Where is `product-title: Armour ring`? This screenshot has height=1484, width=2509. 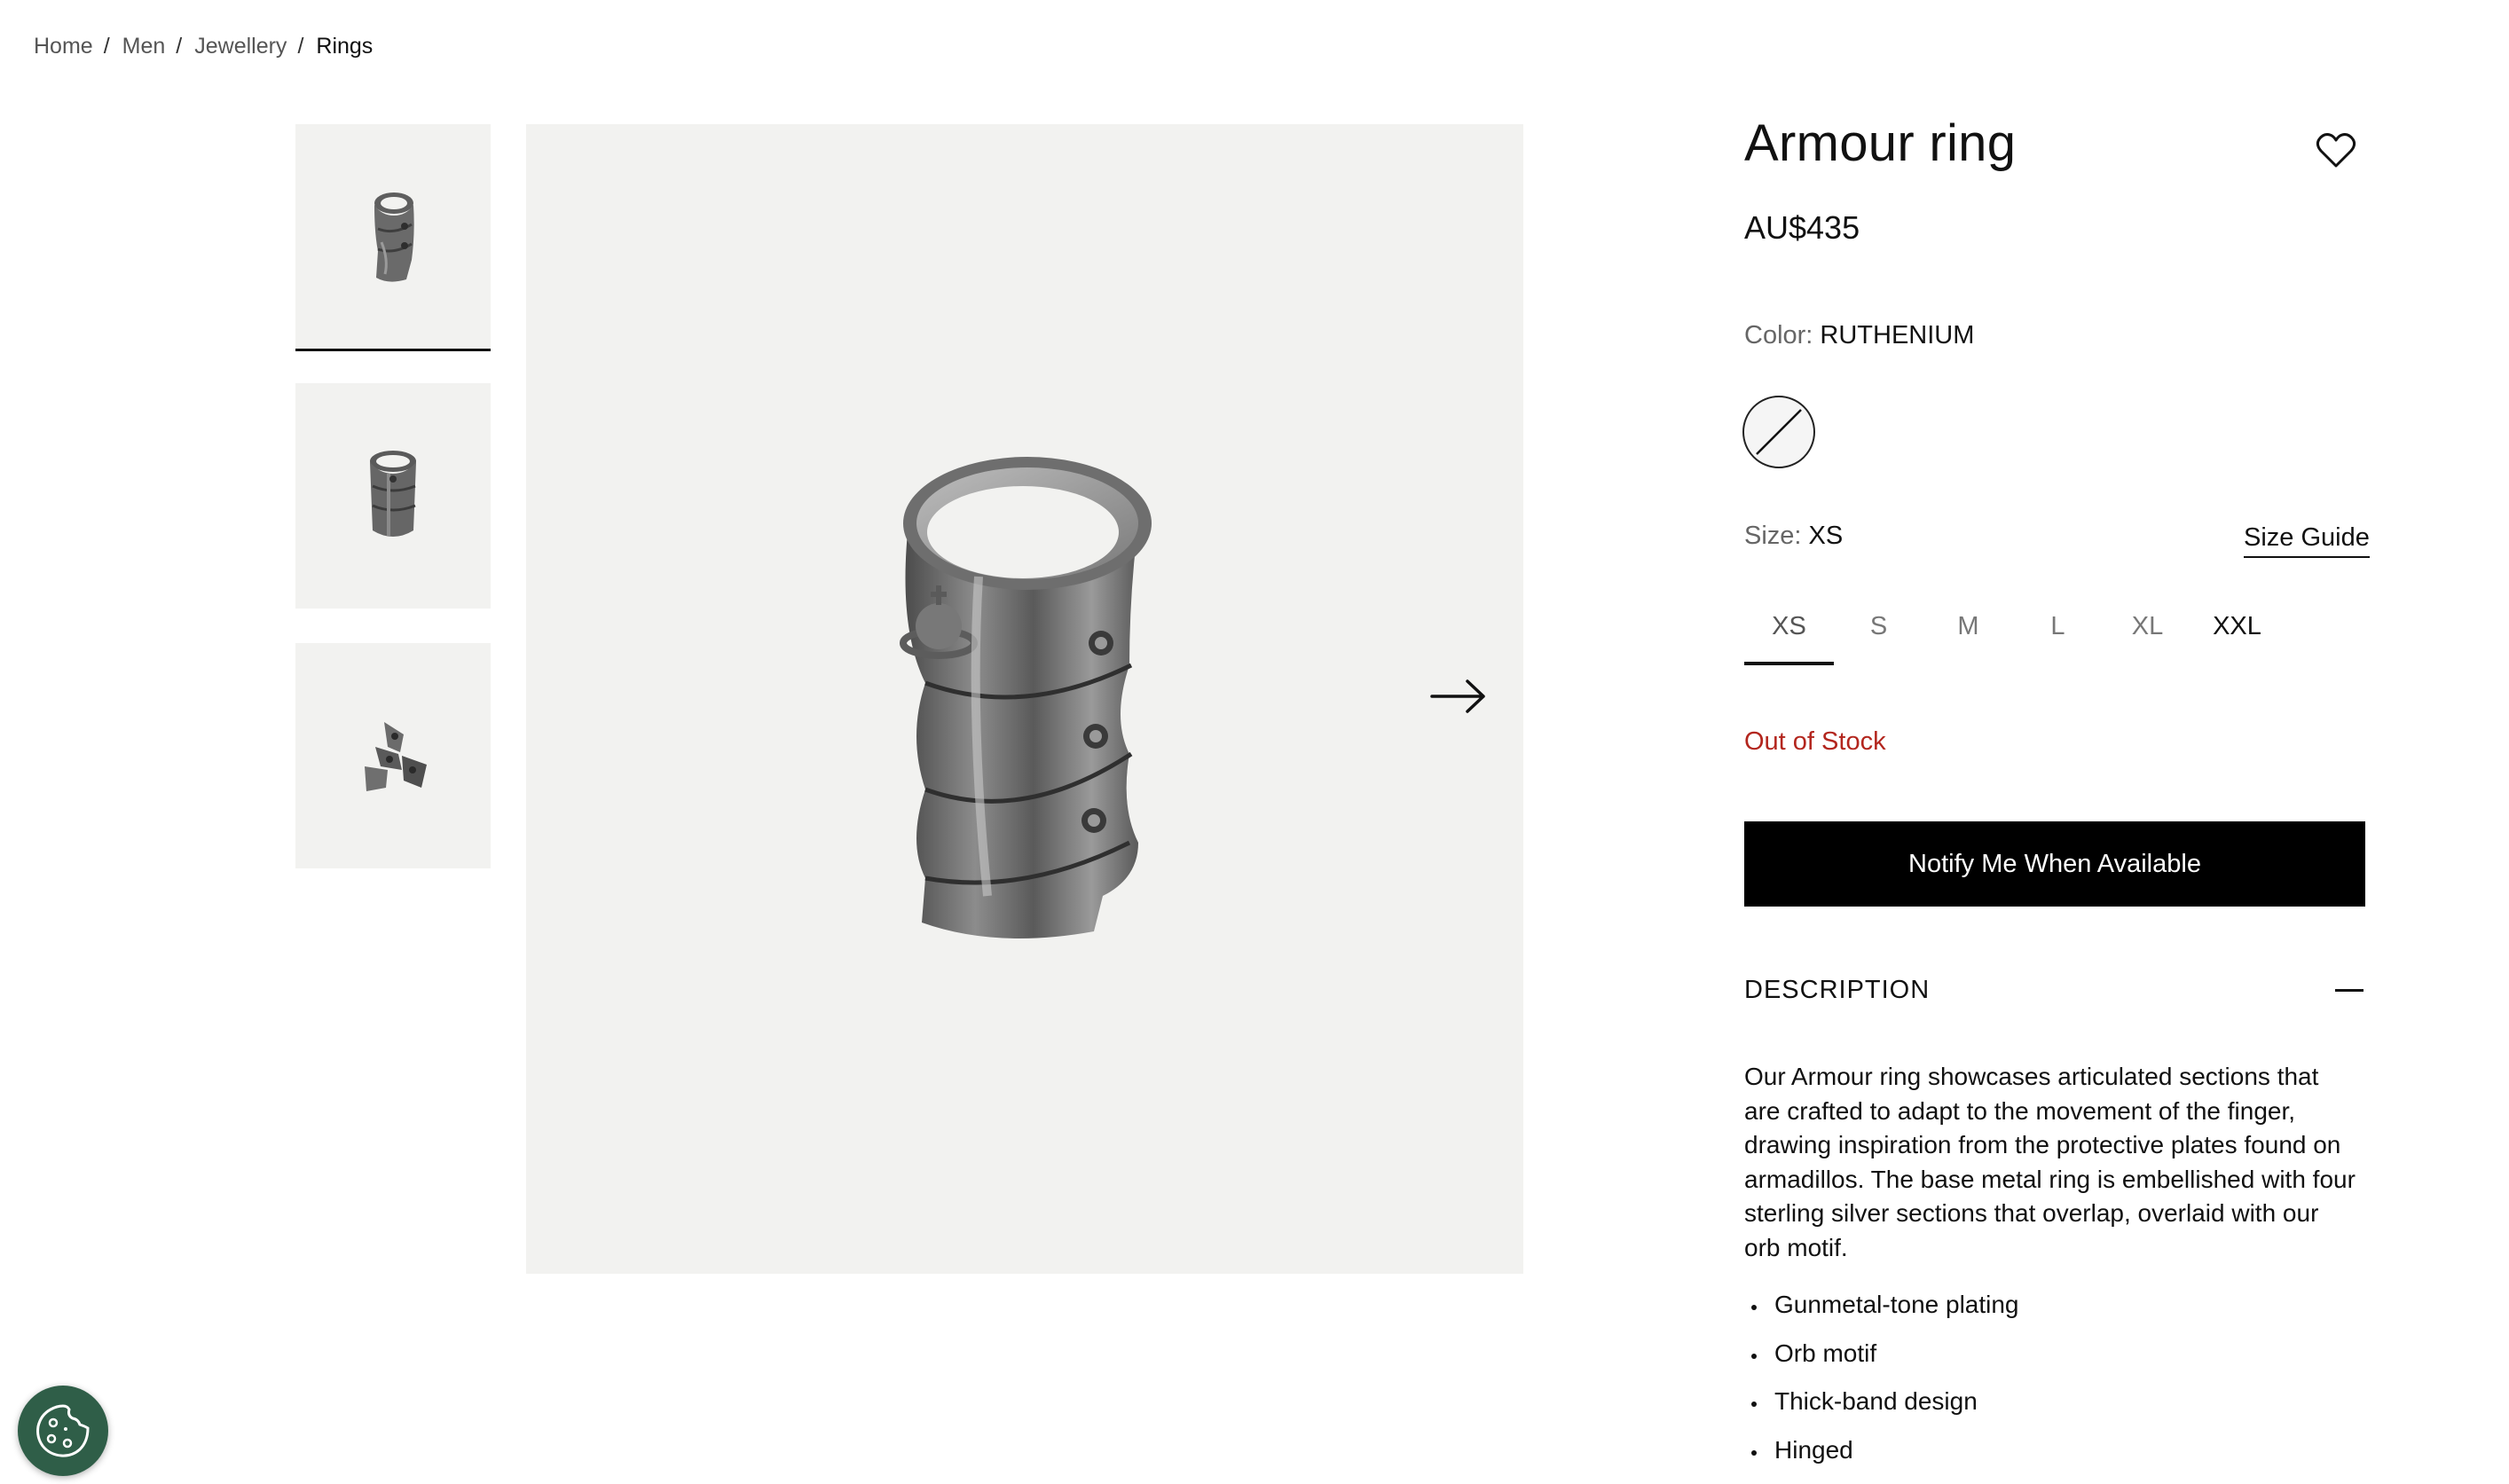 product-title: Armour ring is located at coordinates (1880, 143).